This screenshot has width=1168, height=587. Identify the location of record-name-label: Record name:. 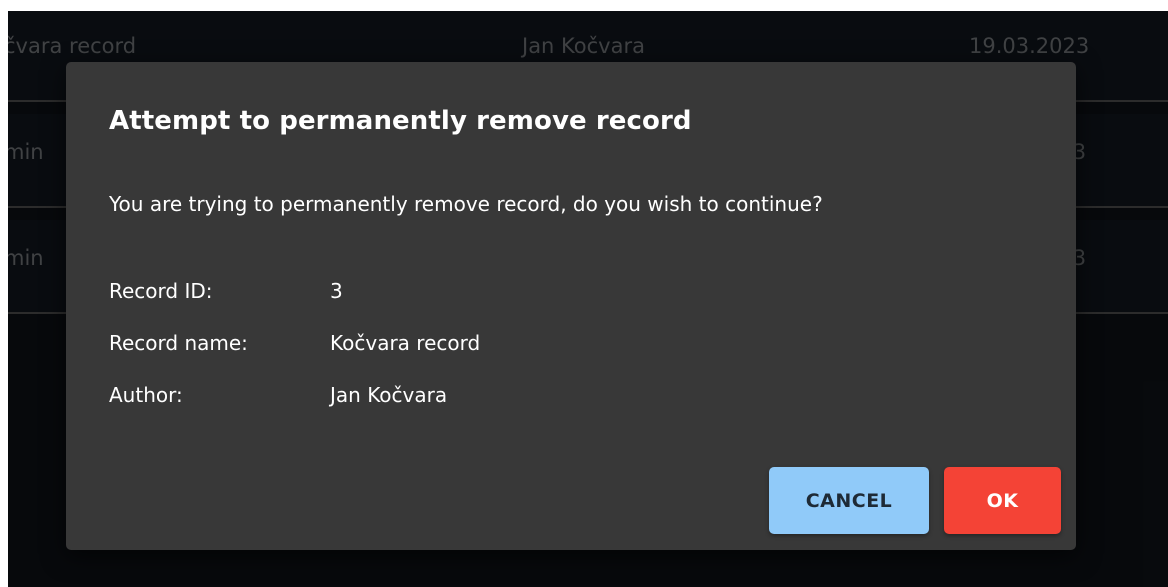
(178, 343).